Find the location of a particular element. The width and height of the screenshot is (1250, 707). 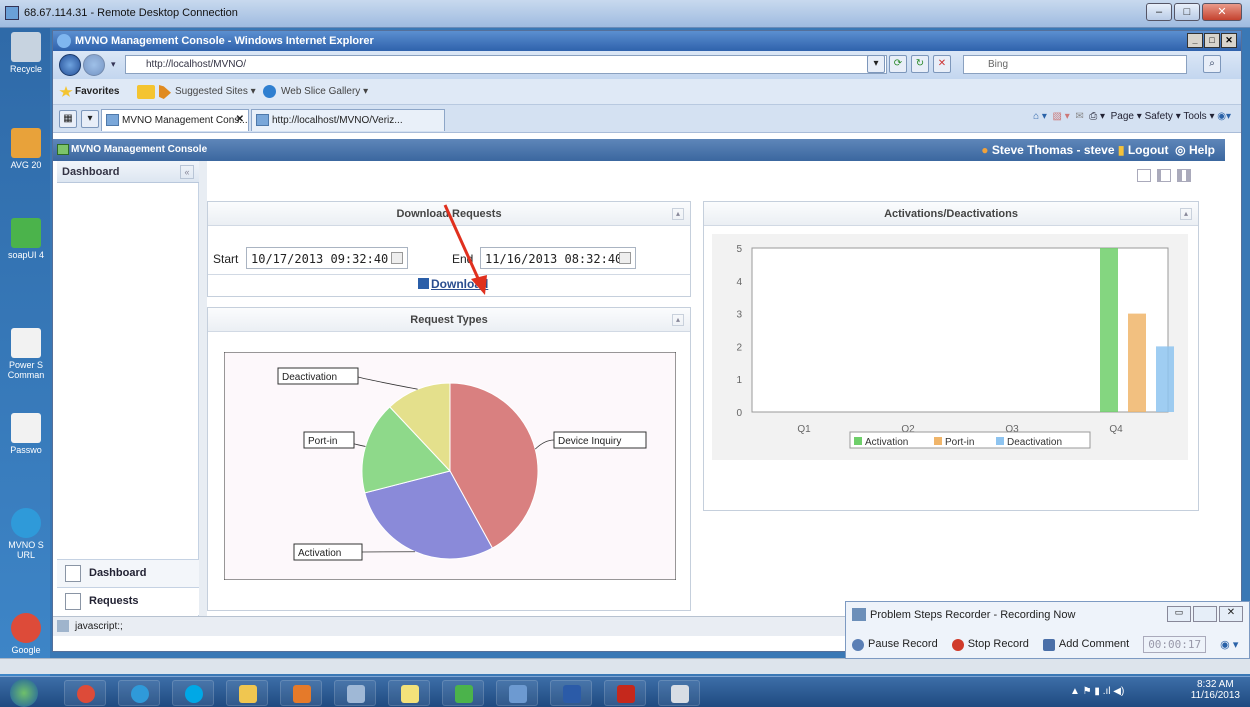

close-button: ✕ is located at coordinates (1222, 12).